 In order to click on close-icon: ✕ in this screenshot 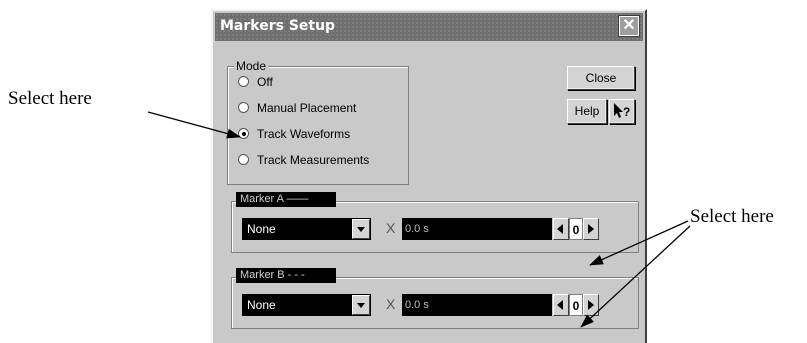, I will do `click(629, 26)`.